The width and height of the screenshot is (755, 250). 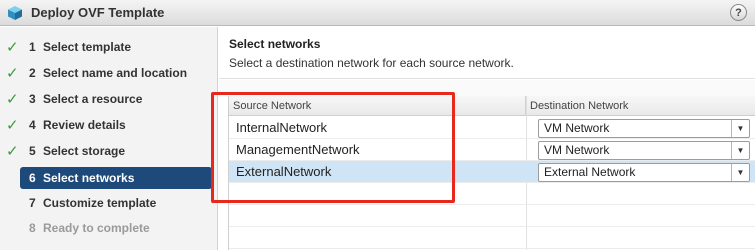 I want to click on destination-network-dropdown: External Network ▼, so click(x=644, y=172).